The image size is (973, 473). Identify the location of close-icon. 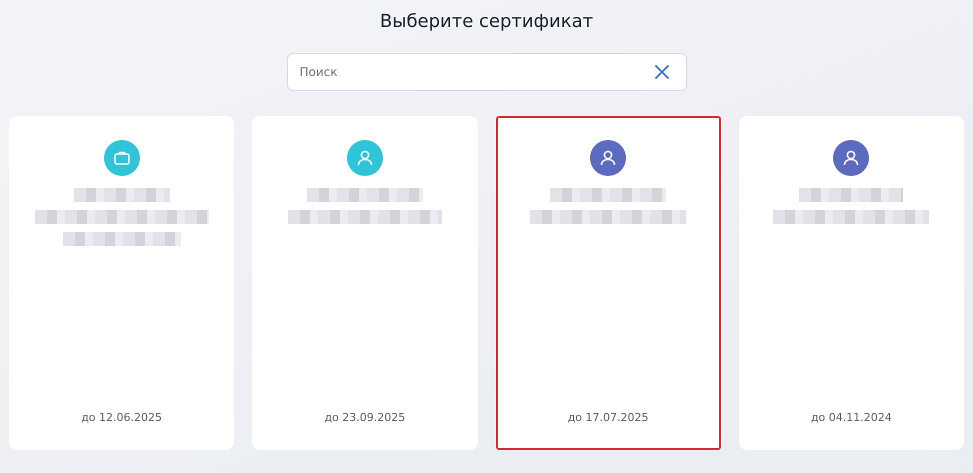
(661, 72).